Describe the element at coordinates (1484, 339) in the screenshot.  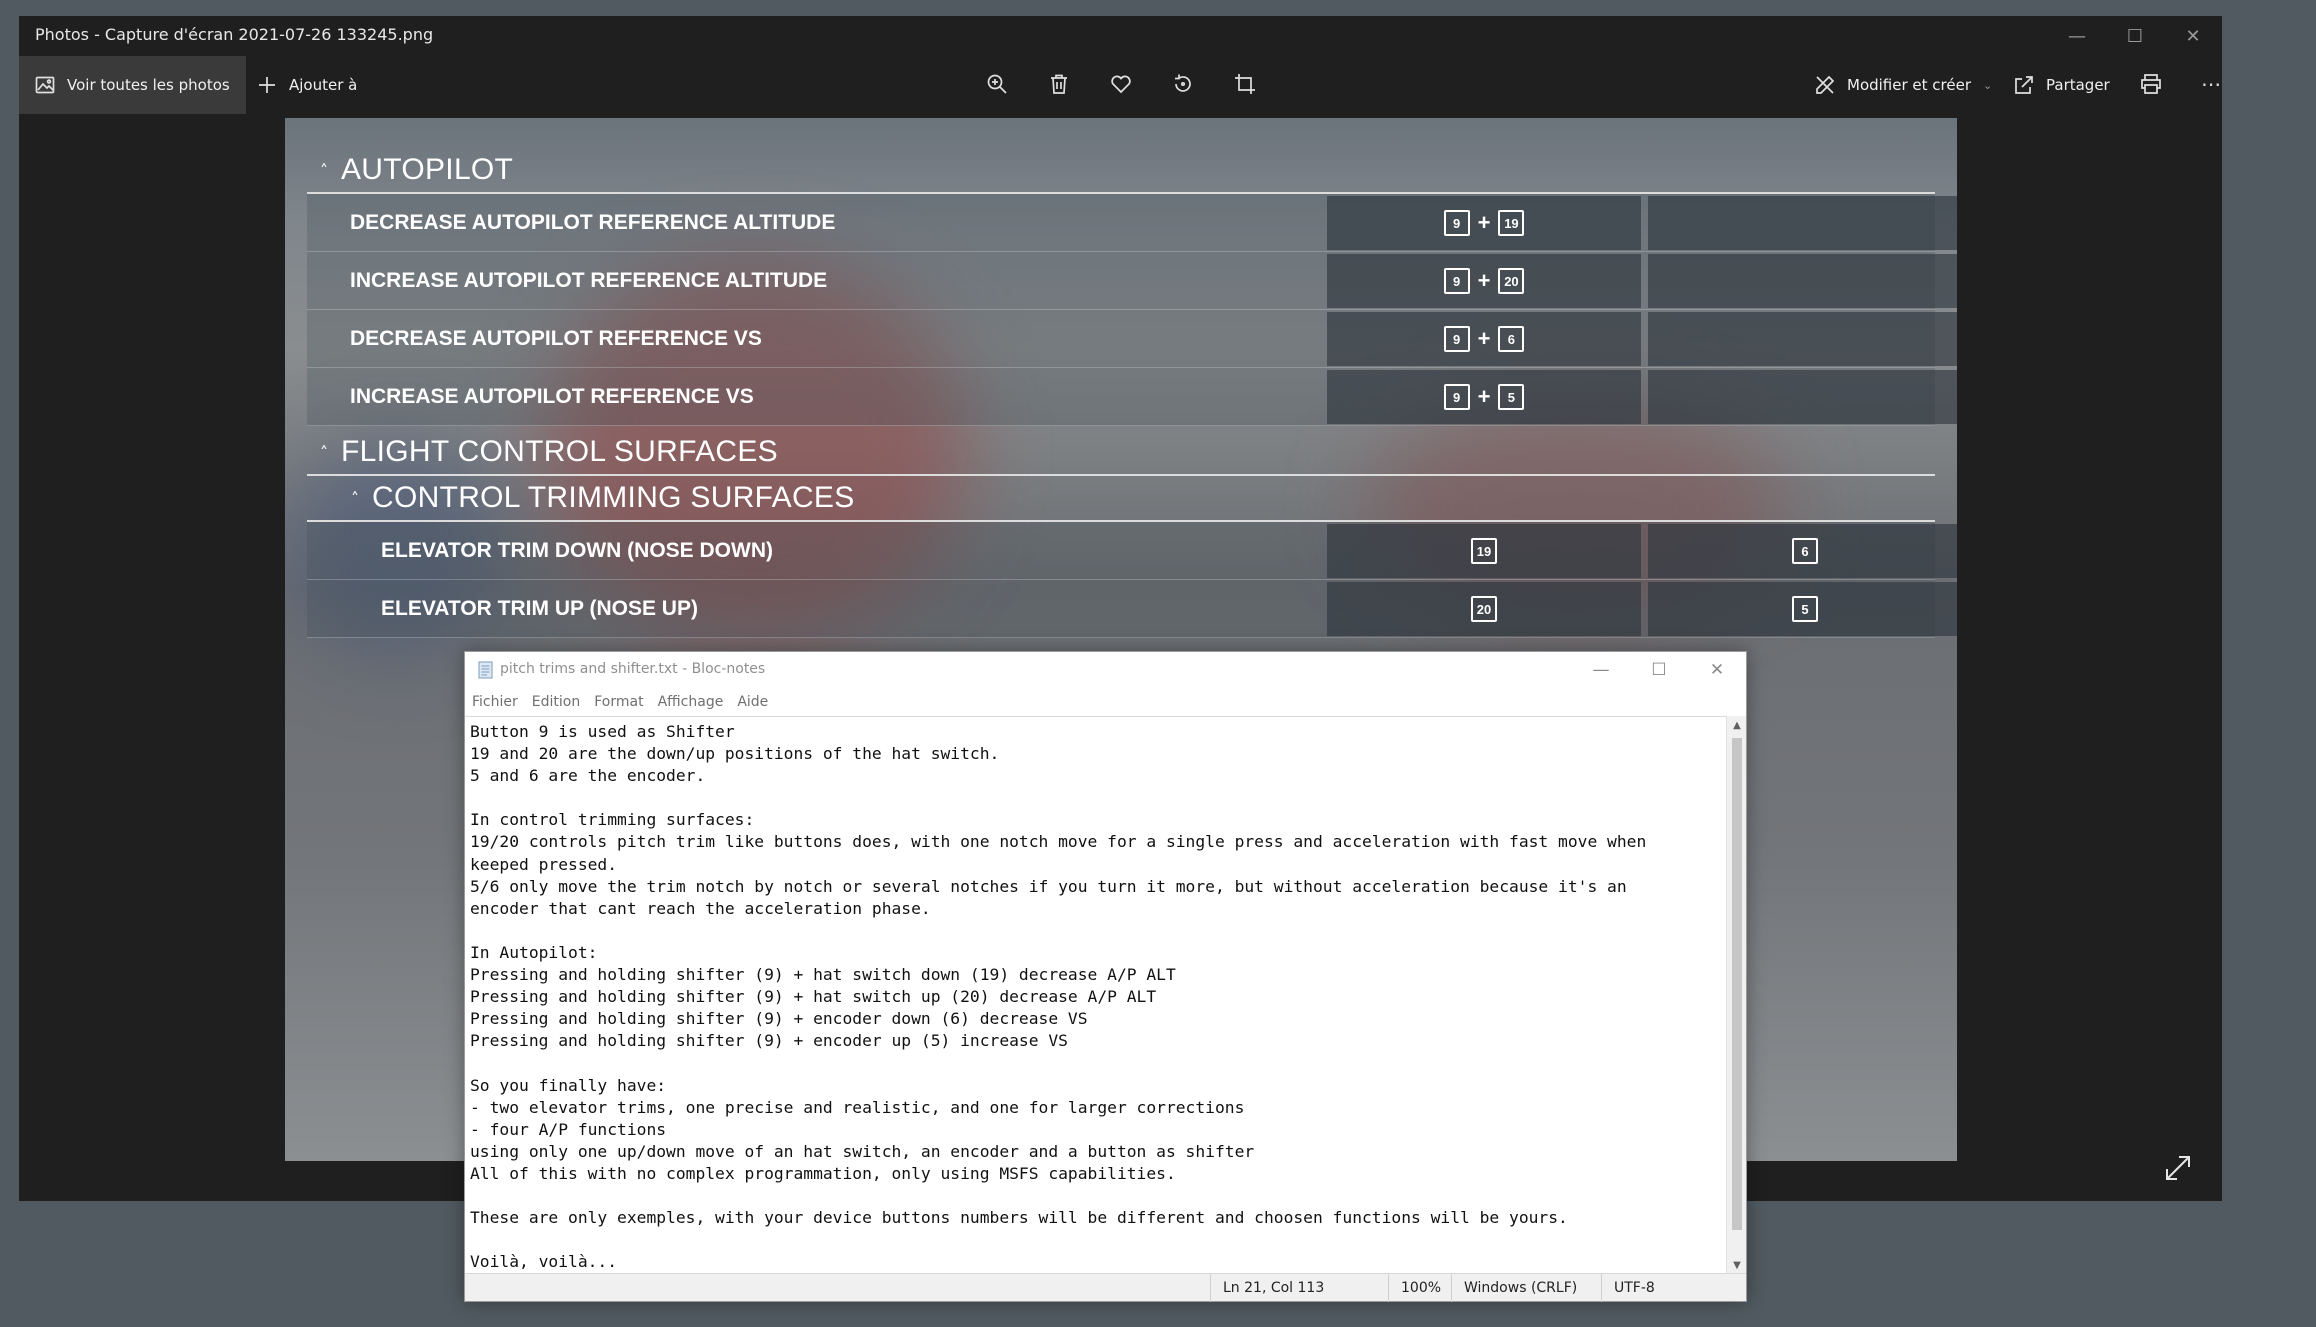
I see `primary-binding: 9 + 6` at that location.